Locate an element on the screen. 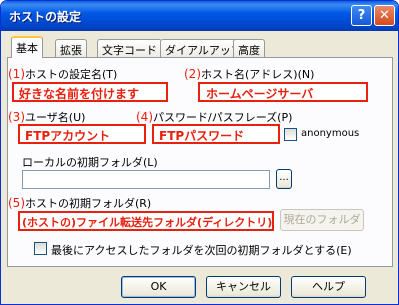  close-icon: ✕ is located at coordinates (384, 15).